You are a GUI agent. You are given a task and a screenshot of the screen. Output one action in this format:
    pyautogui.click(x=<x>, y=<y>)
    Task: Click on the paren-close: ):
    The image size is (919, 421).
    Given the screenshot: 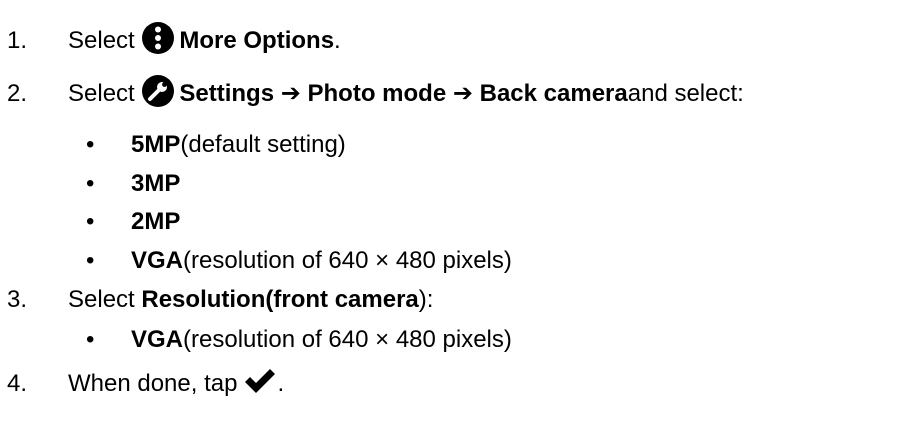 What is the action you would take?
    pyautogui.click(x=426, y=299)
    